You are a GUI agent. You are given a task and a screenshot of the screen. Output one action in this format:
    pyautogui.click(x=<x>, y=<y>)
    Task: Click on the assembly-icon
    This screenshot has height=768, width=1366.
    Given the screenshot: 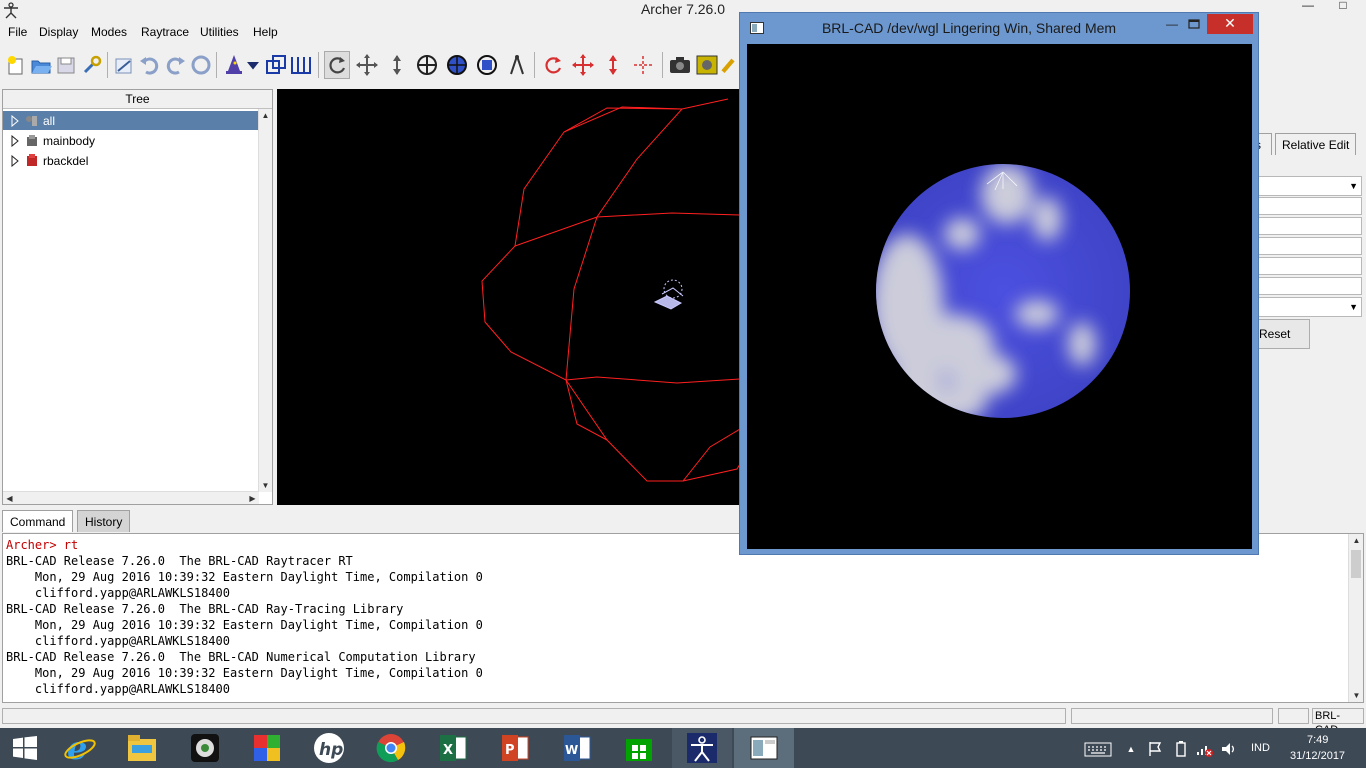 What is the action you would take?
    pyautogui.click(x=31, y=120)
    